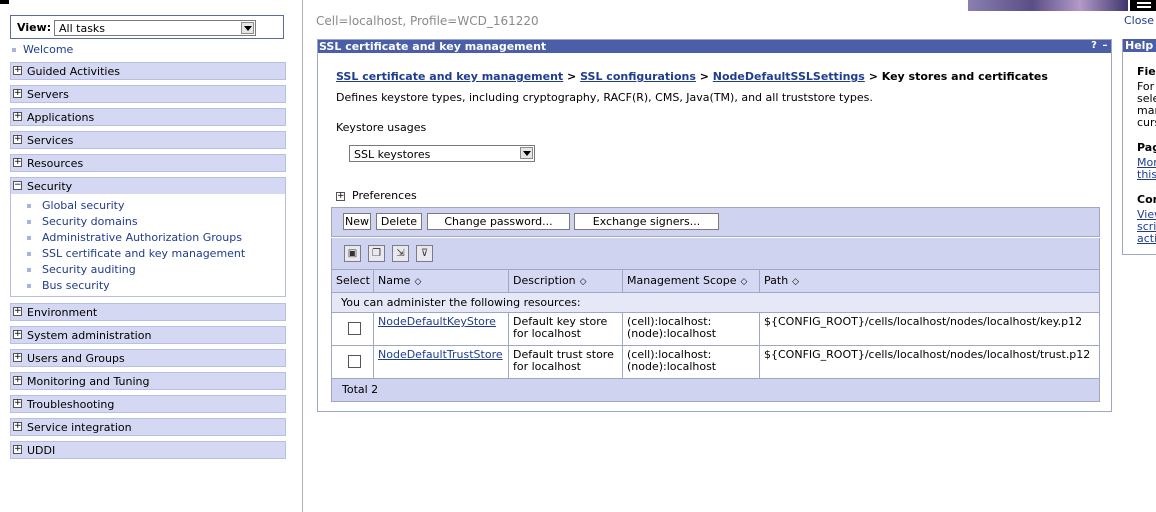 The image size is (1156, 512). What do you see at coordinates (441, 362) in the screenshot?
I see `name-cell: NodeDefaultTrustStore` at bounding box center [441, 362].